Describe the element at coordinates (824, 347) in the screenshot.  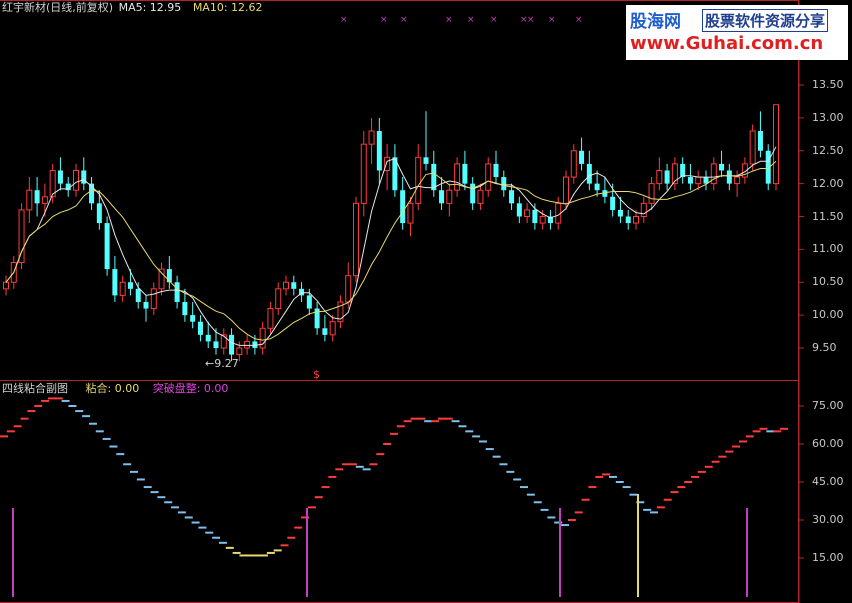
I see `price-tick-label: 9.50` at that location.